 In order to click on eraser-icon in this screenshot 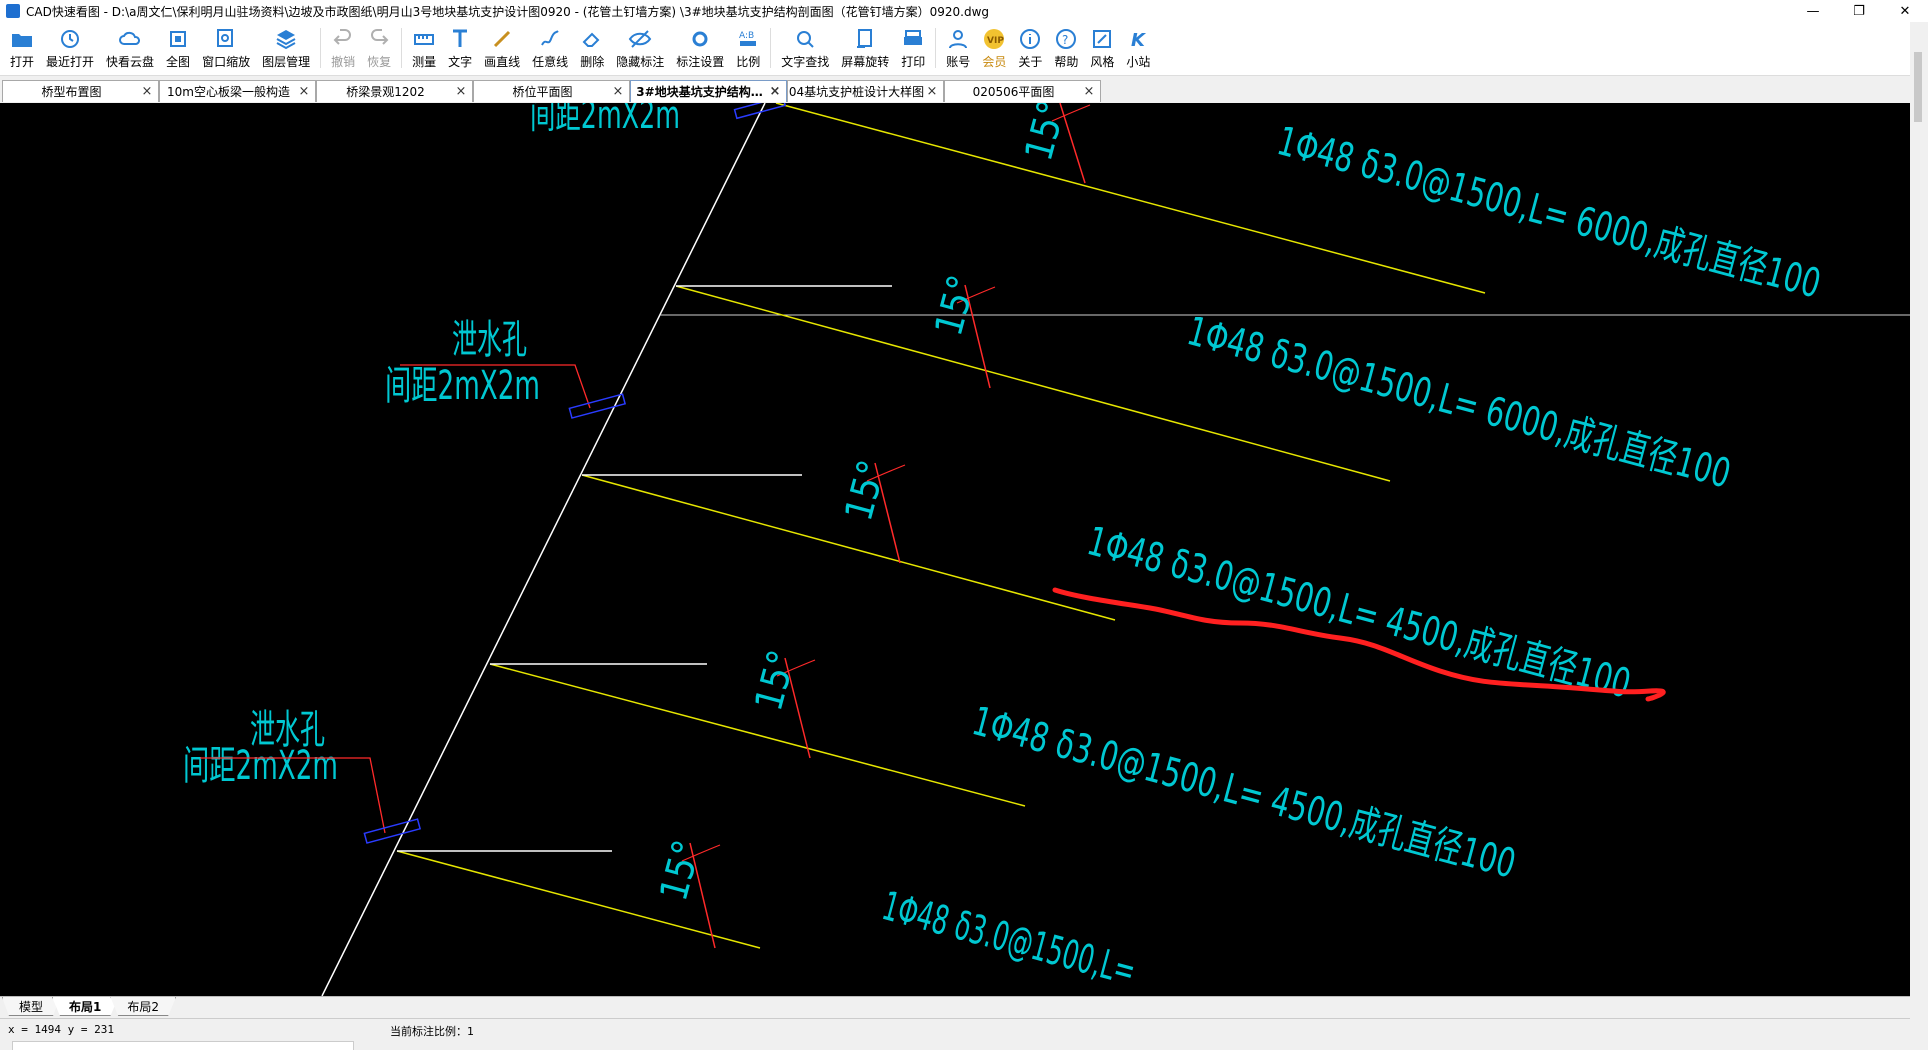, I will do `click(592, 39)`.